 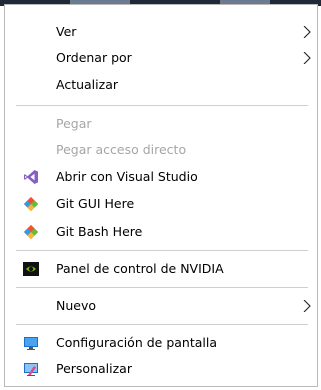 What do you see at coordinates (161, 58) in the screenshot?
I see `menu-item-ordenar-por: Ordenar por` at bounding box center [161, 58].